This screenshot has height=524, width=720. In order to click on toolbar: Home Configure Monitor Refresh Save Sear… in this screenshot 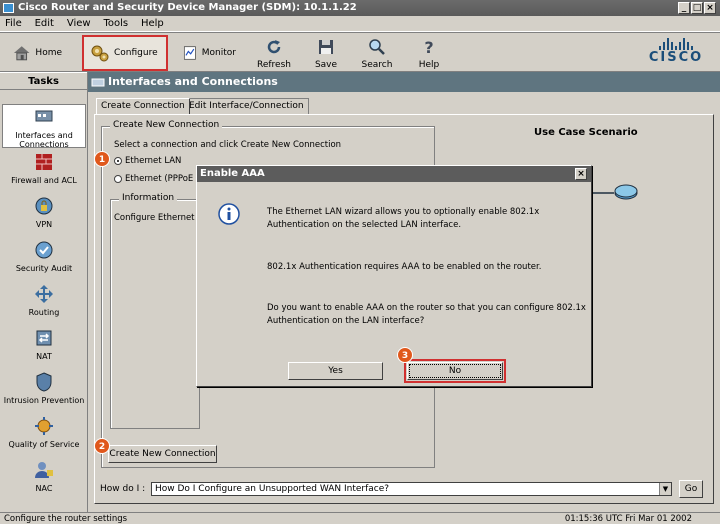, I will do `click(360, 52)`.